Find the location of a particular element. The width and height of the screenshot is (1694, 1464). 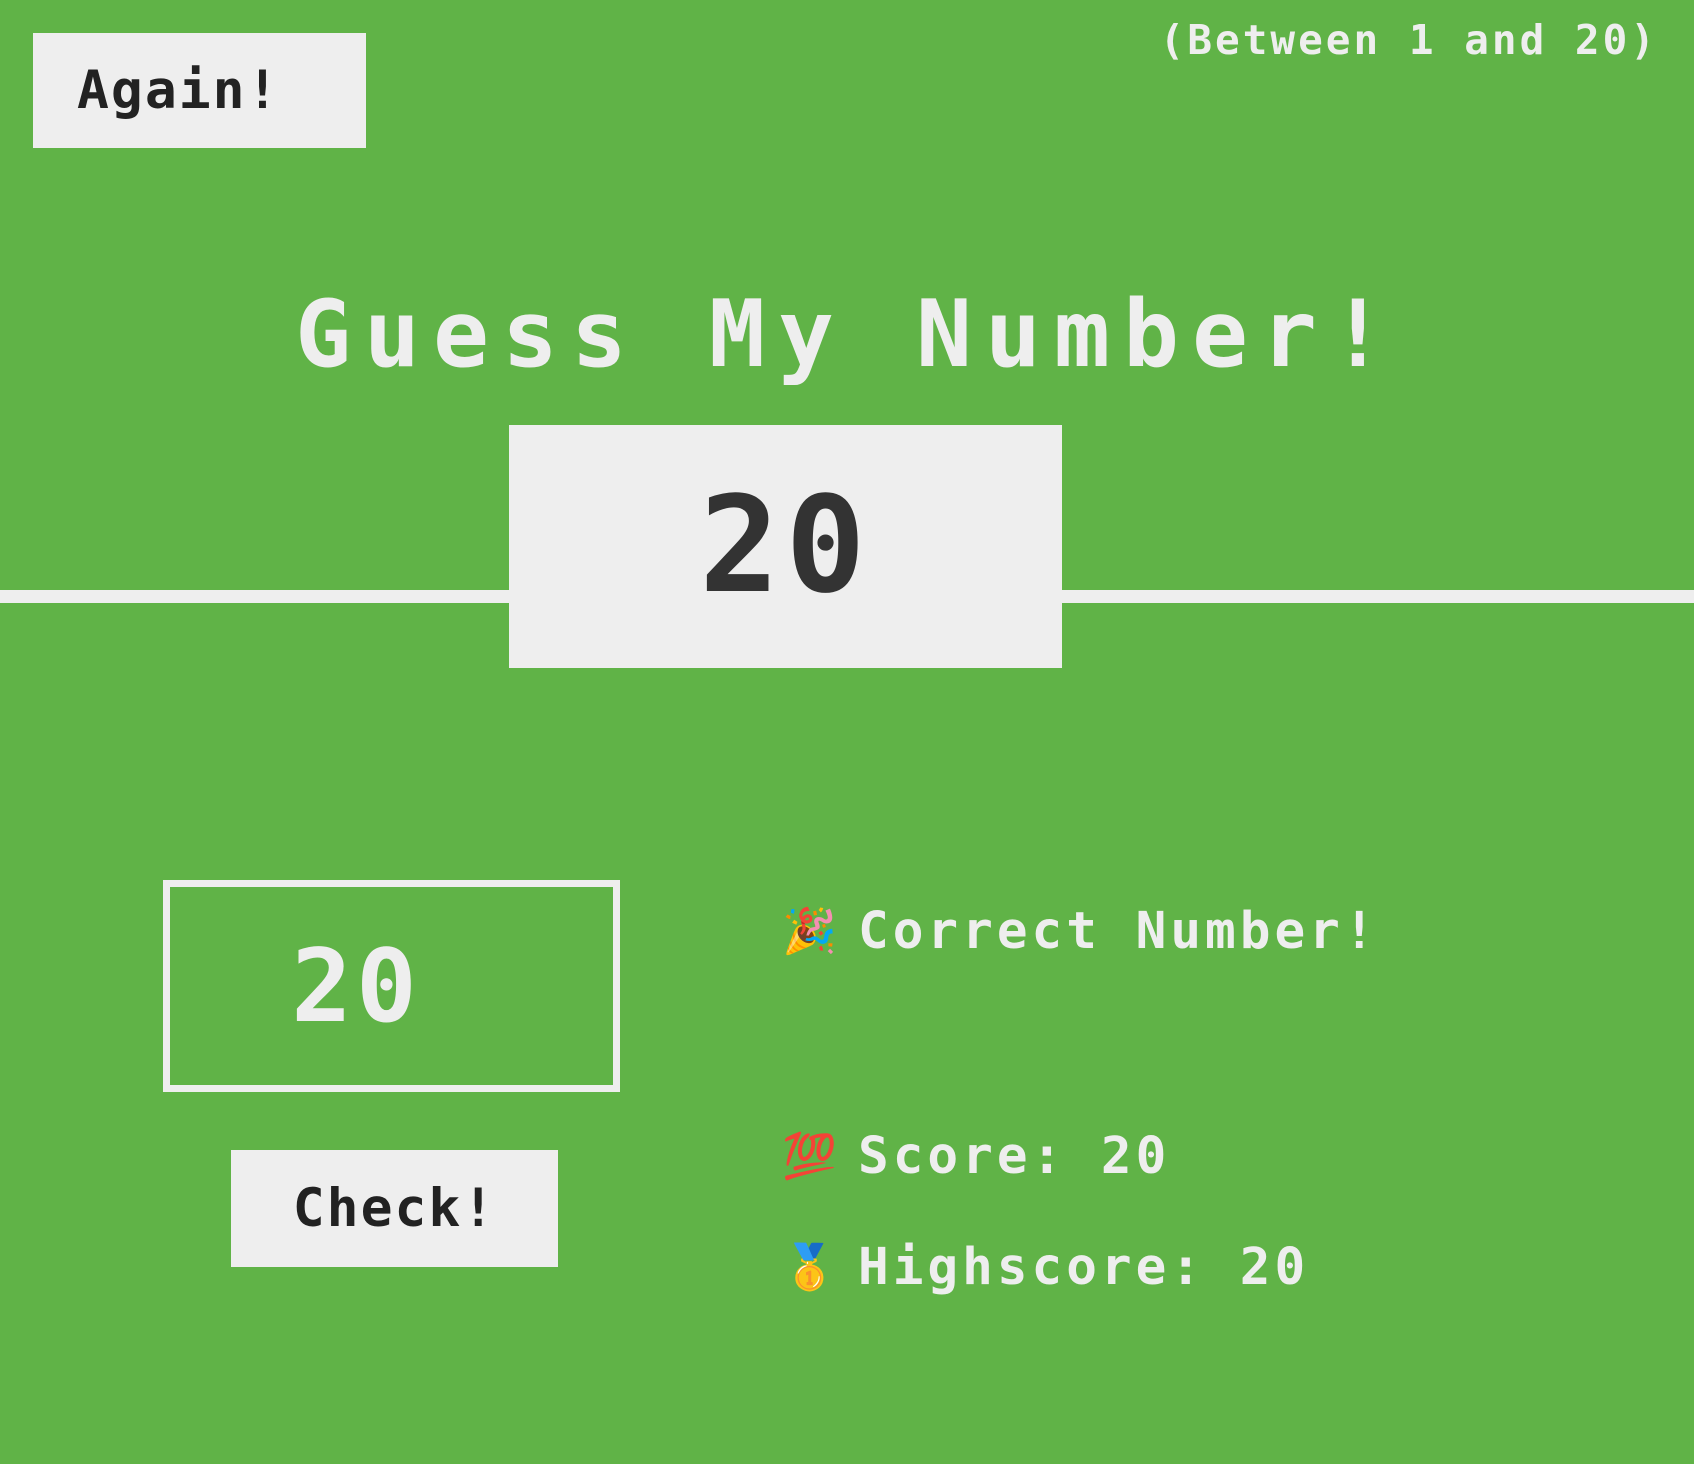

score-text: Score: 20 is located at coordinates (1014, 1156).